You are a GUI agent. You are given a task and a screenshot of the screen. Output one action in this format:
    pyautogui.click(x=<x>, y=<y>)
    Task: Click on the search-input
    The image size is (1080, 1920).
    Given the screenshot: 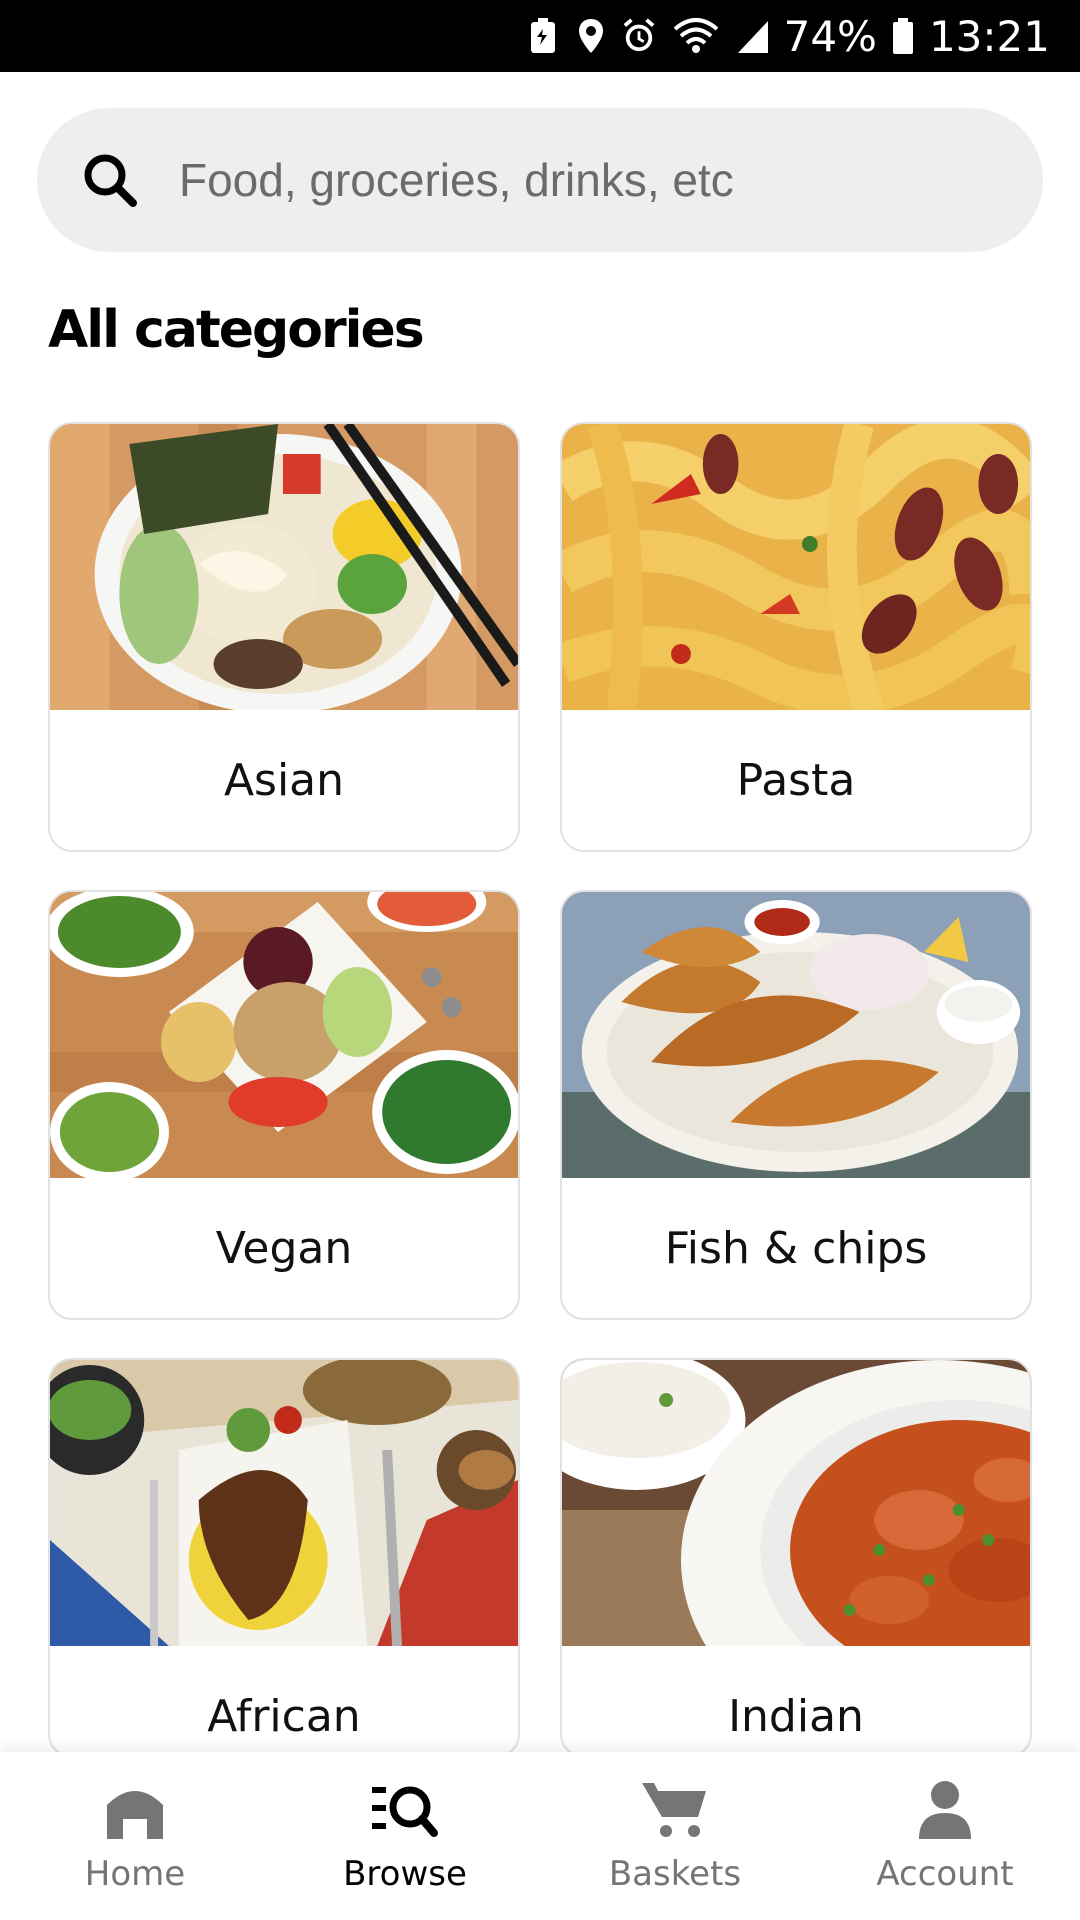 What is the action you would take?
    pyautogui.click(x=579, y=180)
    